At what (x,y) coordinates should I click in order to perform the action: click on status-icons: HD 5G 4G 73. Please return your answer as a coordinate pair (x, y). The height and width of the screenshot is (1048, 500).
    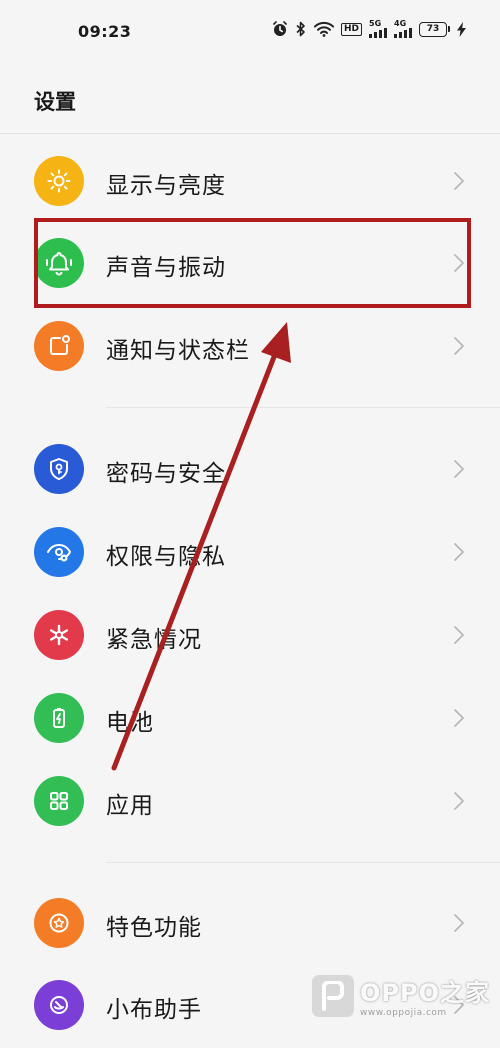
    Looking at the image, I should click on (369, 29).